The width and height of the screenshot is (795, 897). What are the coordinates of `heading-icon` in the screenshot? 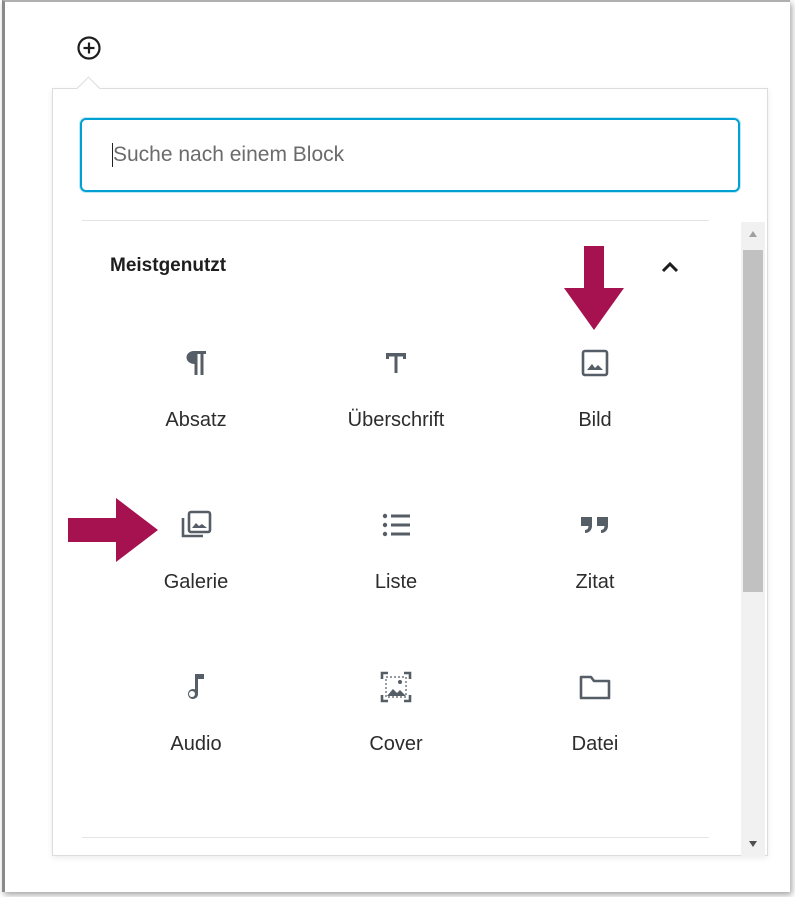 It's located at (396, 363).